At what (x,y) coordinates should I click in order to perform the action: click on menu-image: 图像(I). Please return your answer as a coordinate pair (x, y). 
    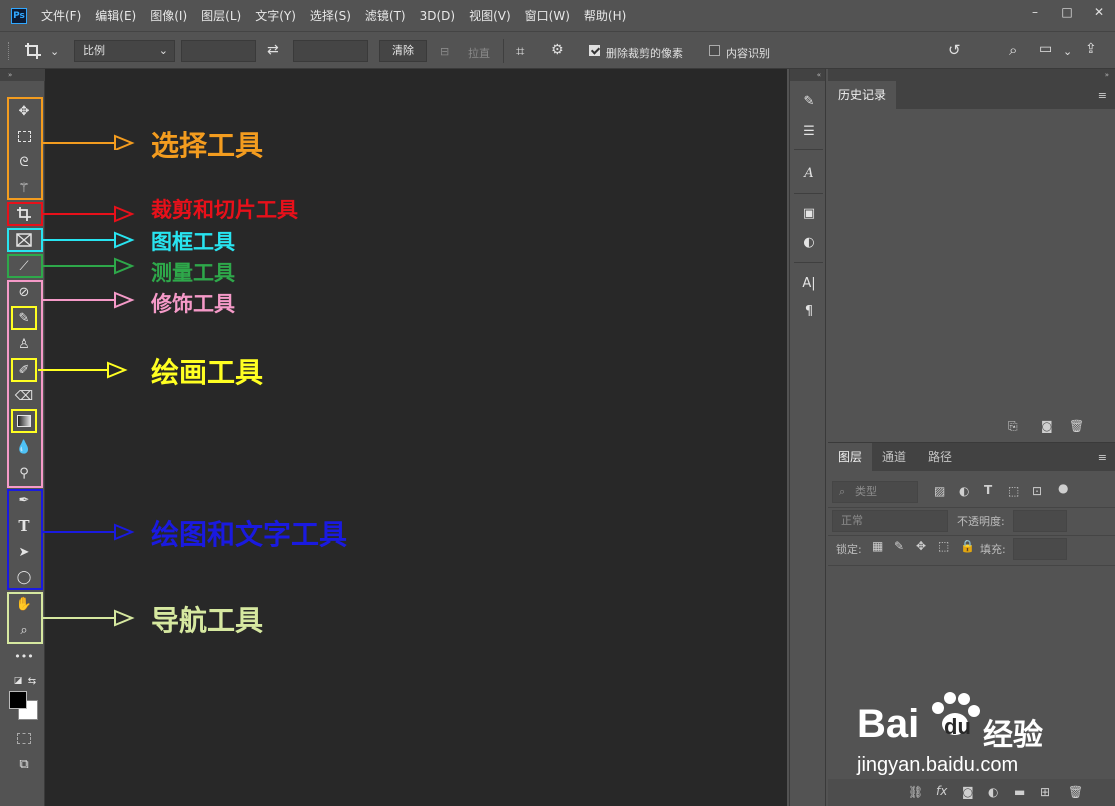
    Looking at the image, I should click on (168, 15).